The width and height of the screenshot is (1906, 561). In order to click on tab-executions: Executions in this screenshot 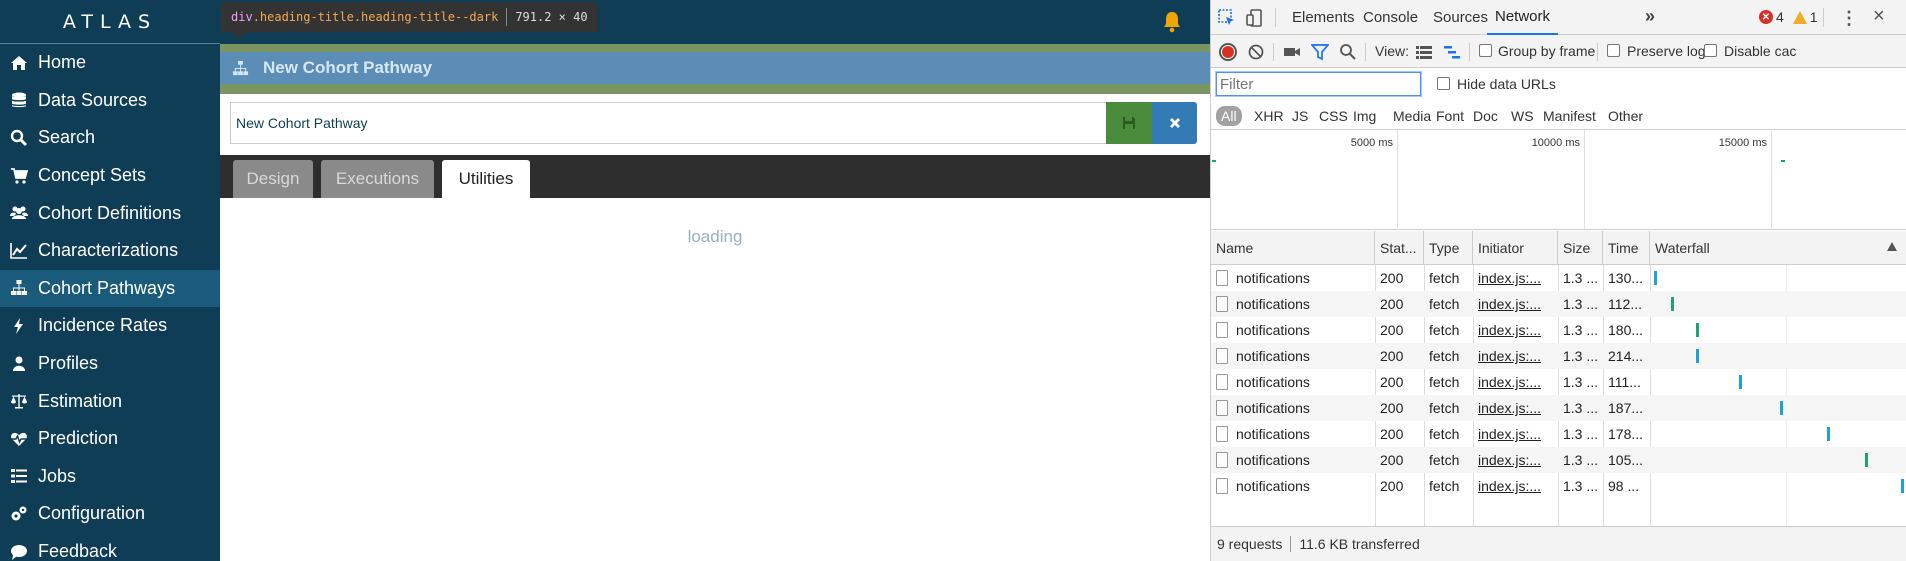, I will do `click(377, 179)`.